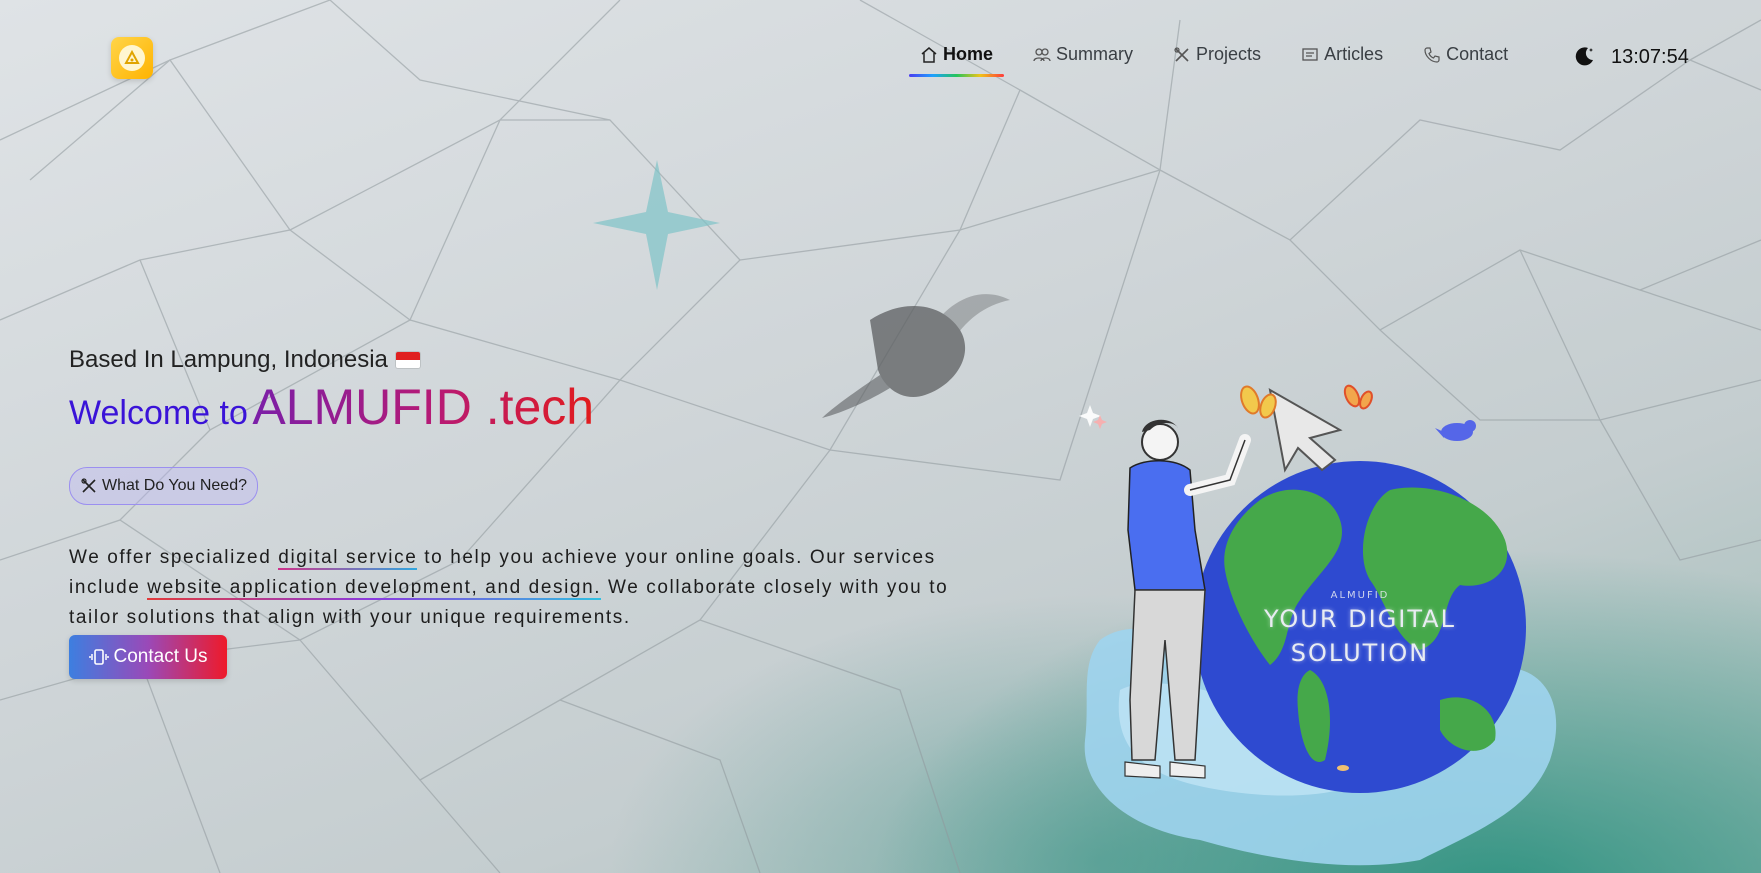 This screenshot has width=1761, height=873. What do you see at coordinates (407, 360) in the screenshot?
I see `indonesia-flag-icon` at bounding box center [407, 360].